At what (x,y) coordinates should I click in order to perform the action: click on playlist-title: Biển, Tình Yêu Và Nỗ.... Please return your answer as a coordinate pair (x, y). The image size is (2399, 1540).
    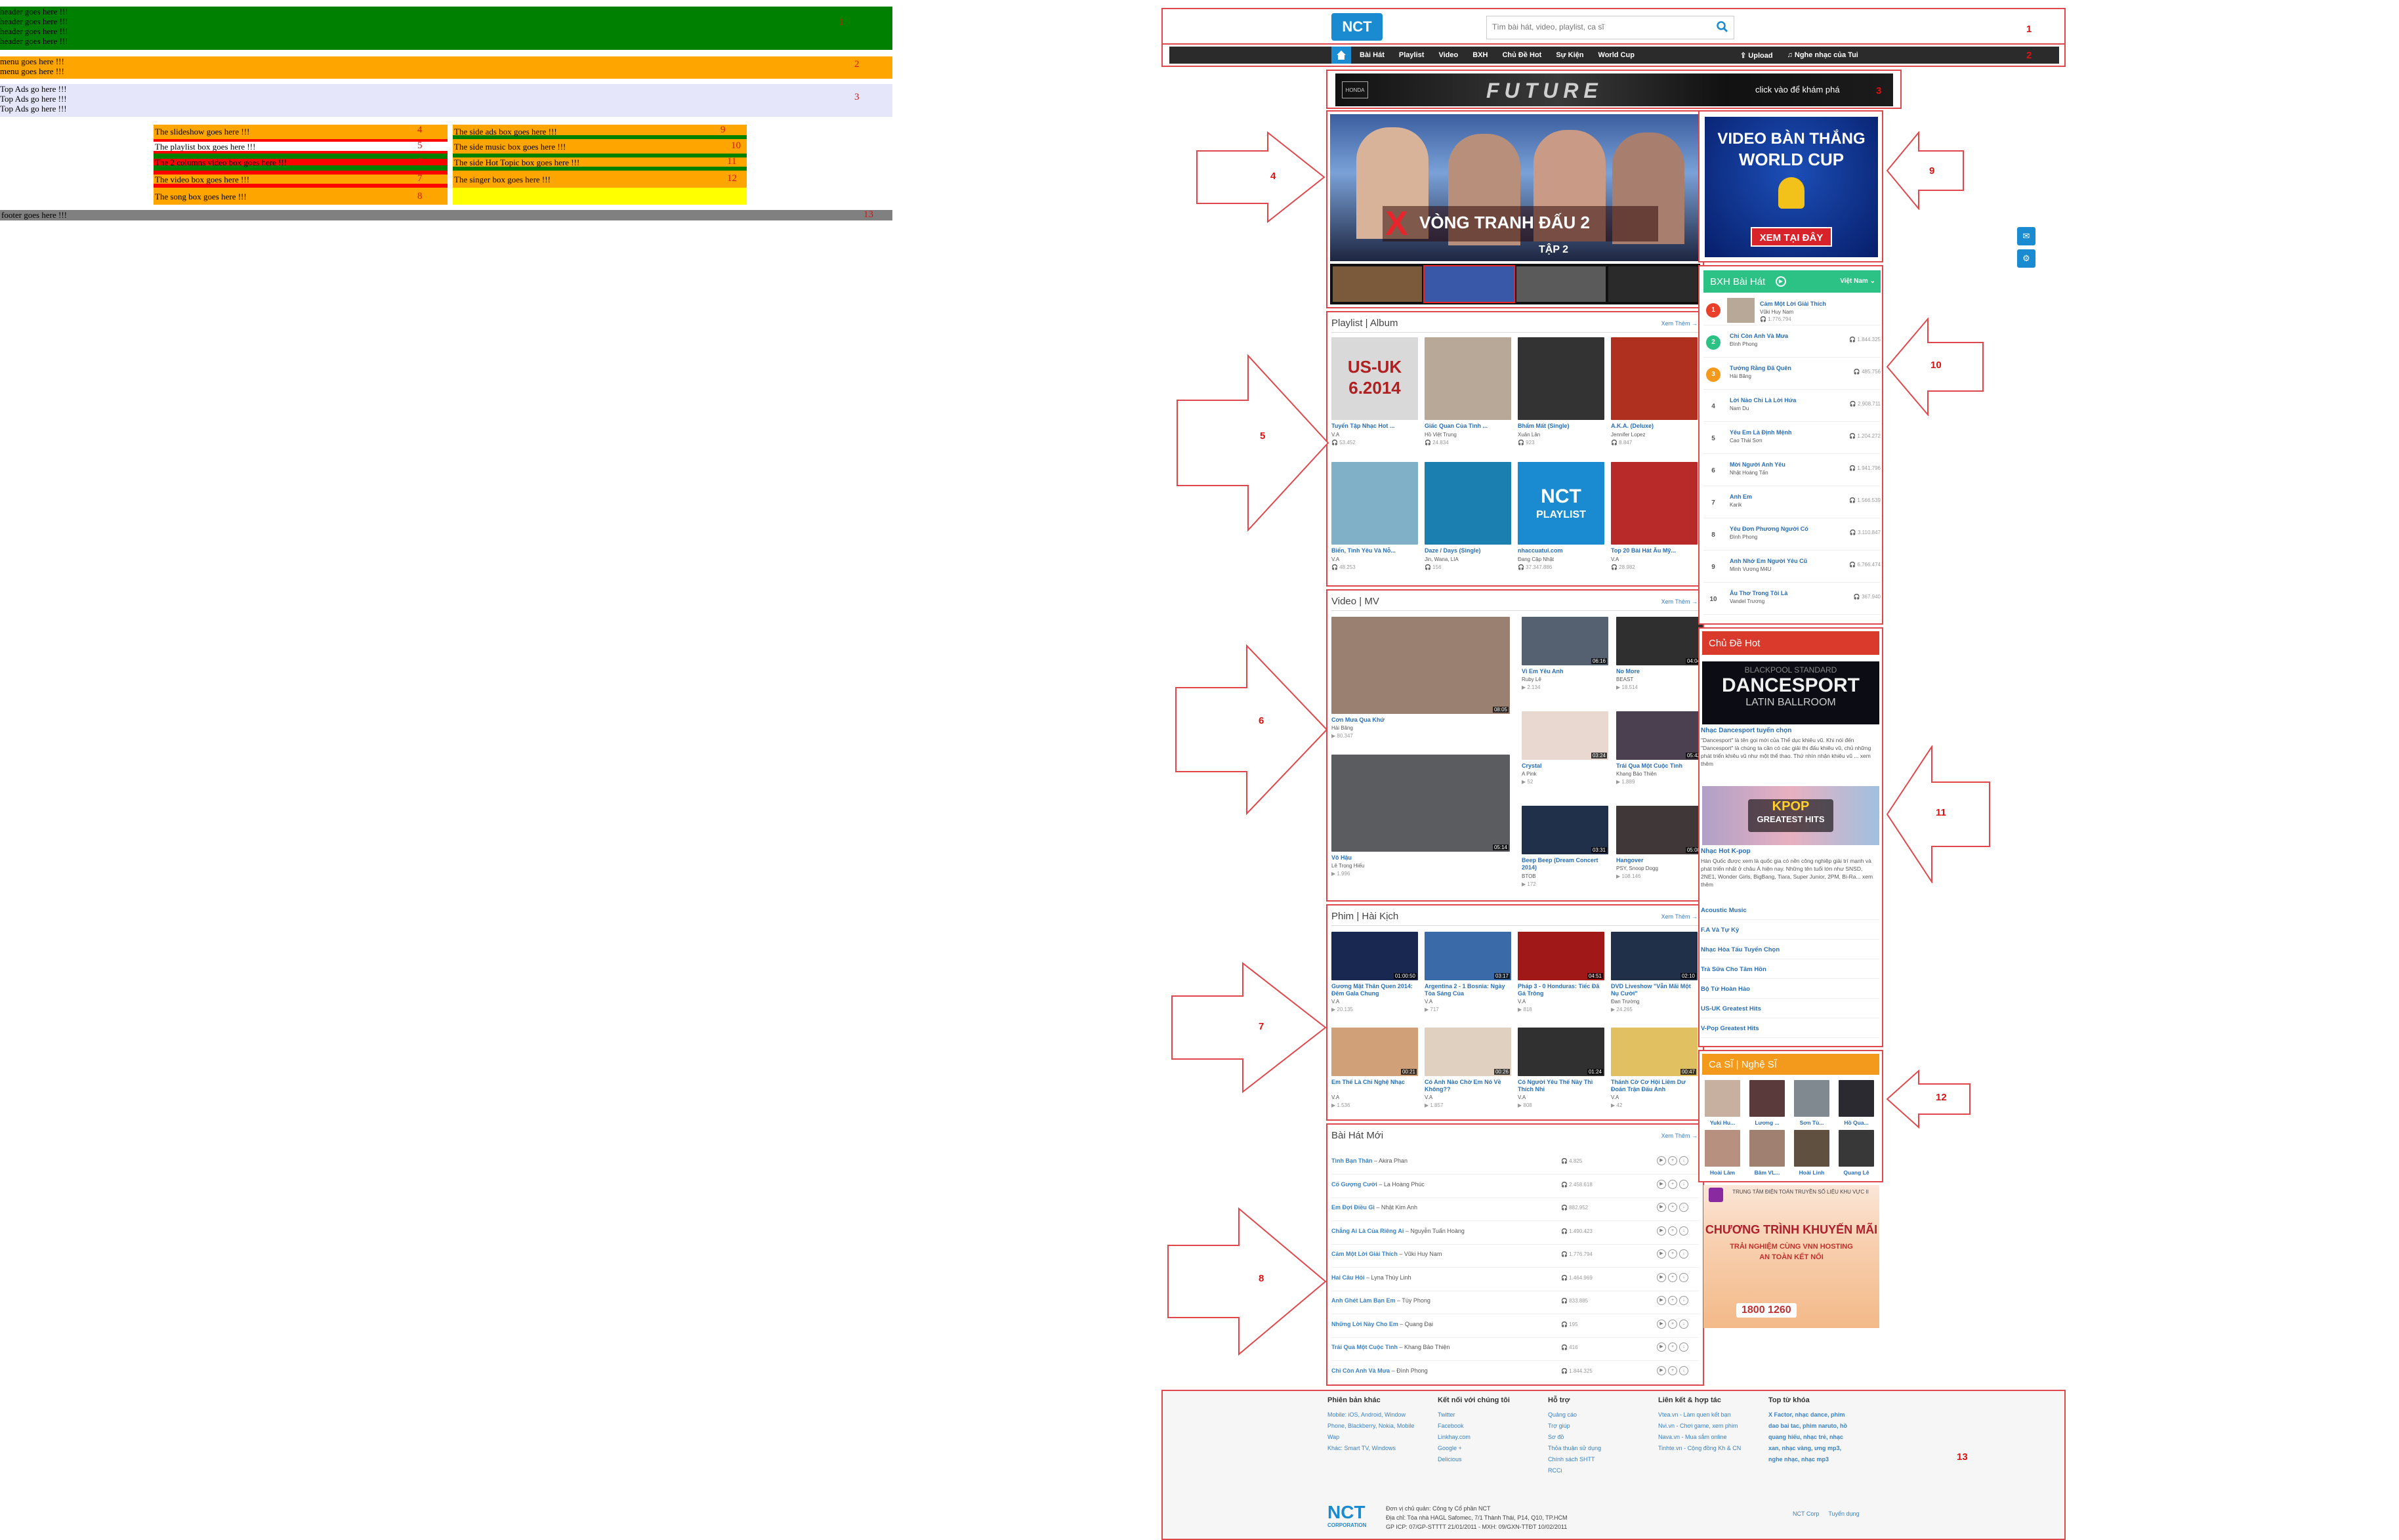
    Looking at the image, I should click on (1374, 550).